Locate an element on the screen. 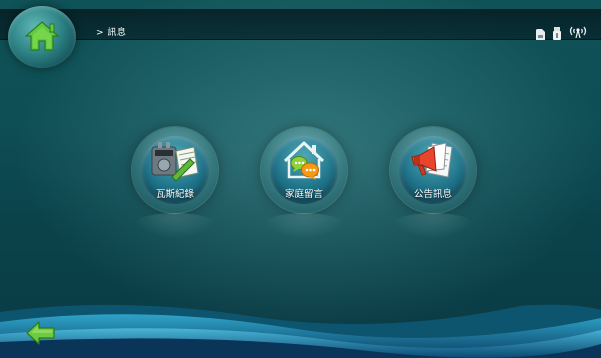 This screenshot has width=601, height=358. sd-card-icon is located at coordinates (540, 34).